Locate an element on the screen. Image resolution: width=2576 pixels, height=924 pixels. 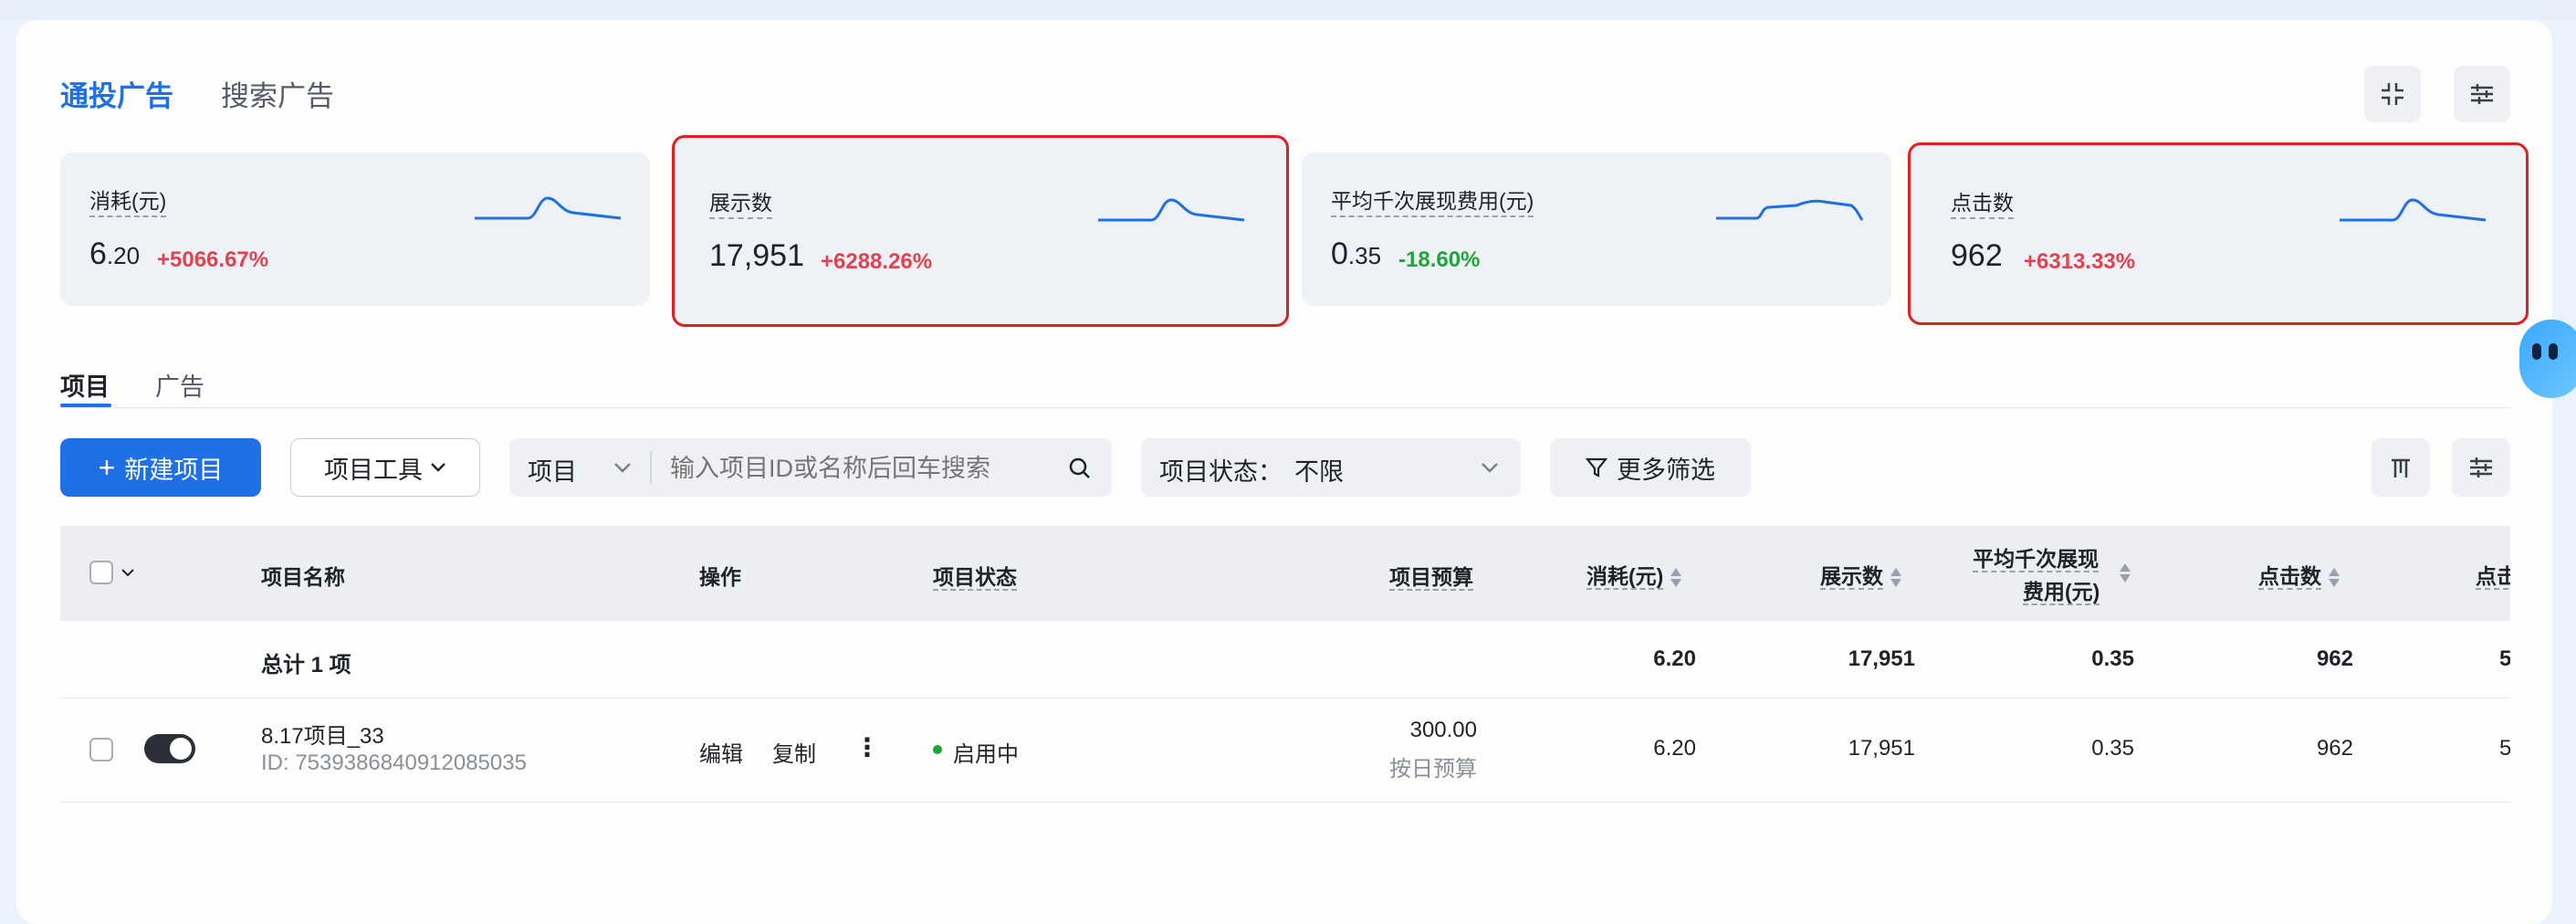
copy-link: 复制 is located at coordinates (794, 752).